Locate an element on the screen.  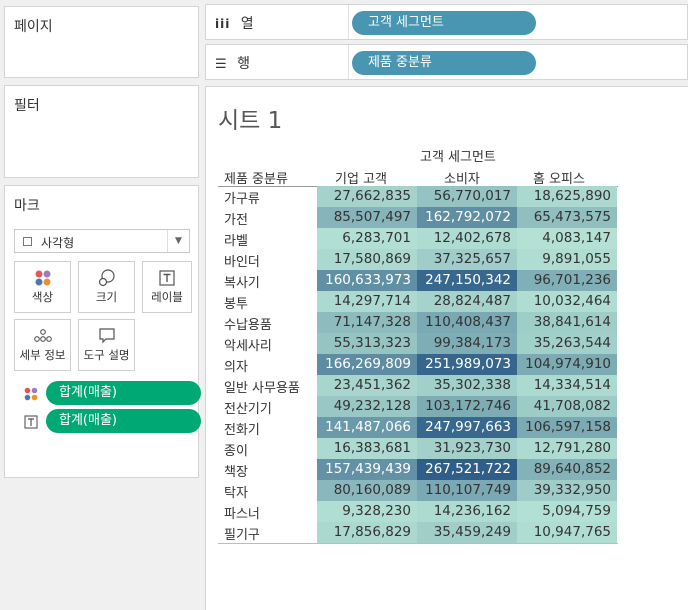
heatmap-cell: 35,263,544 is located at coordinates (567, 343).